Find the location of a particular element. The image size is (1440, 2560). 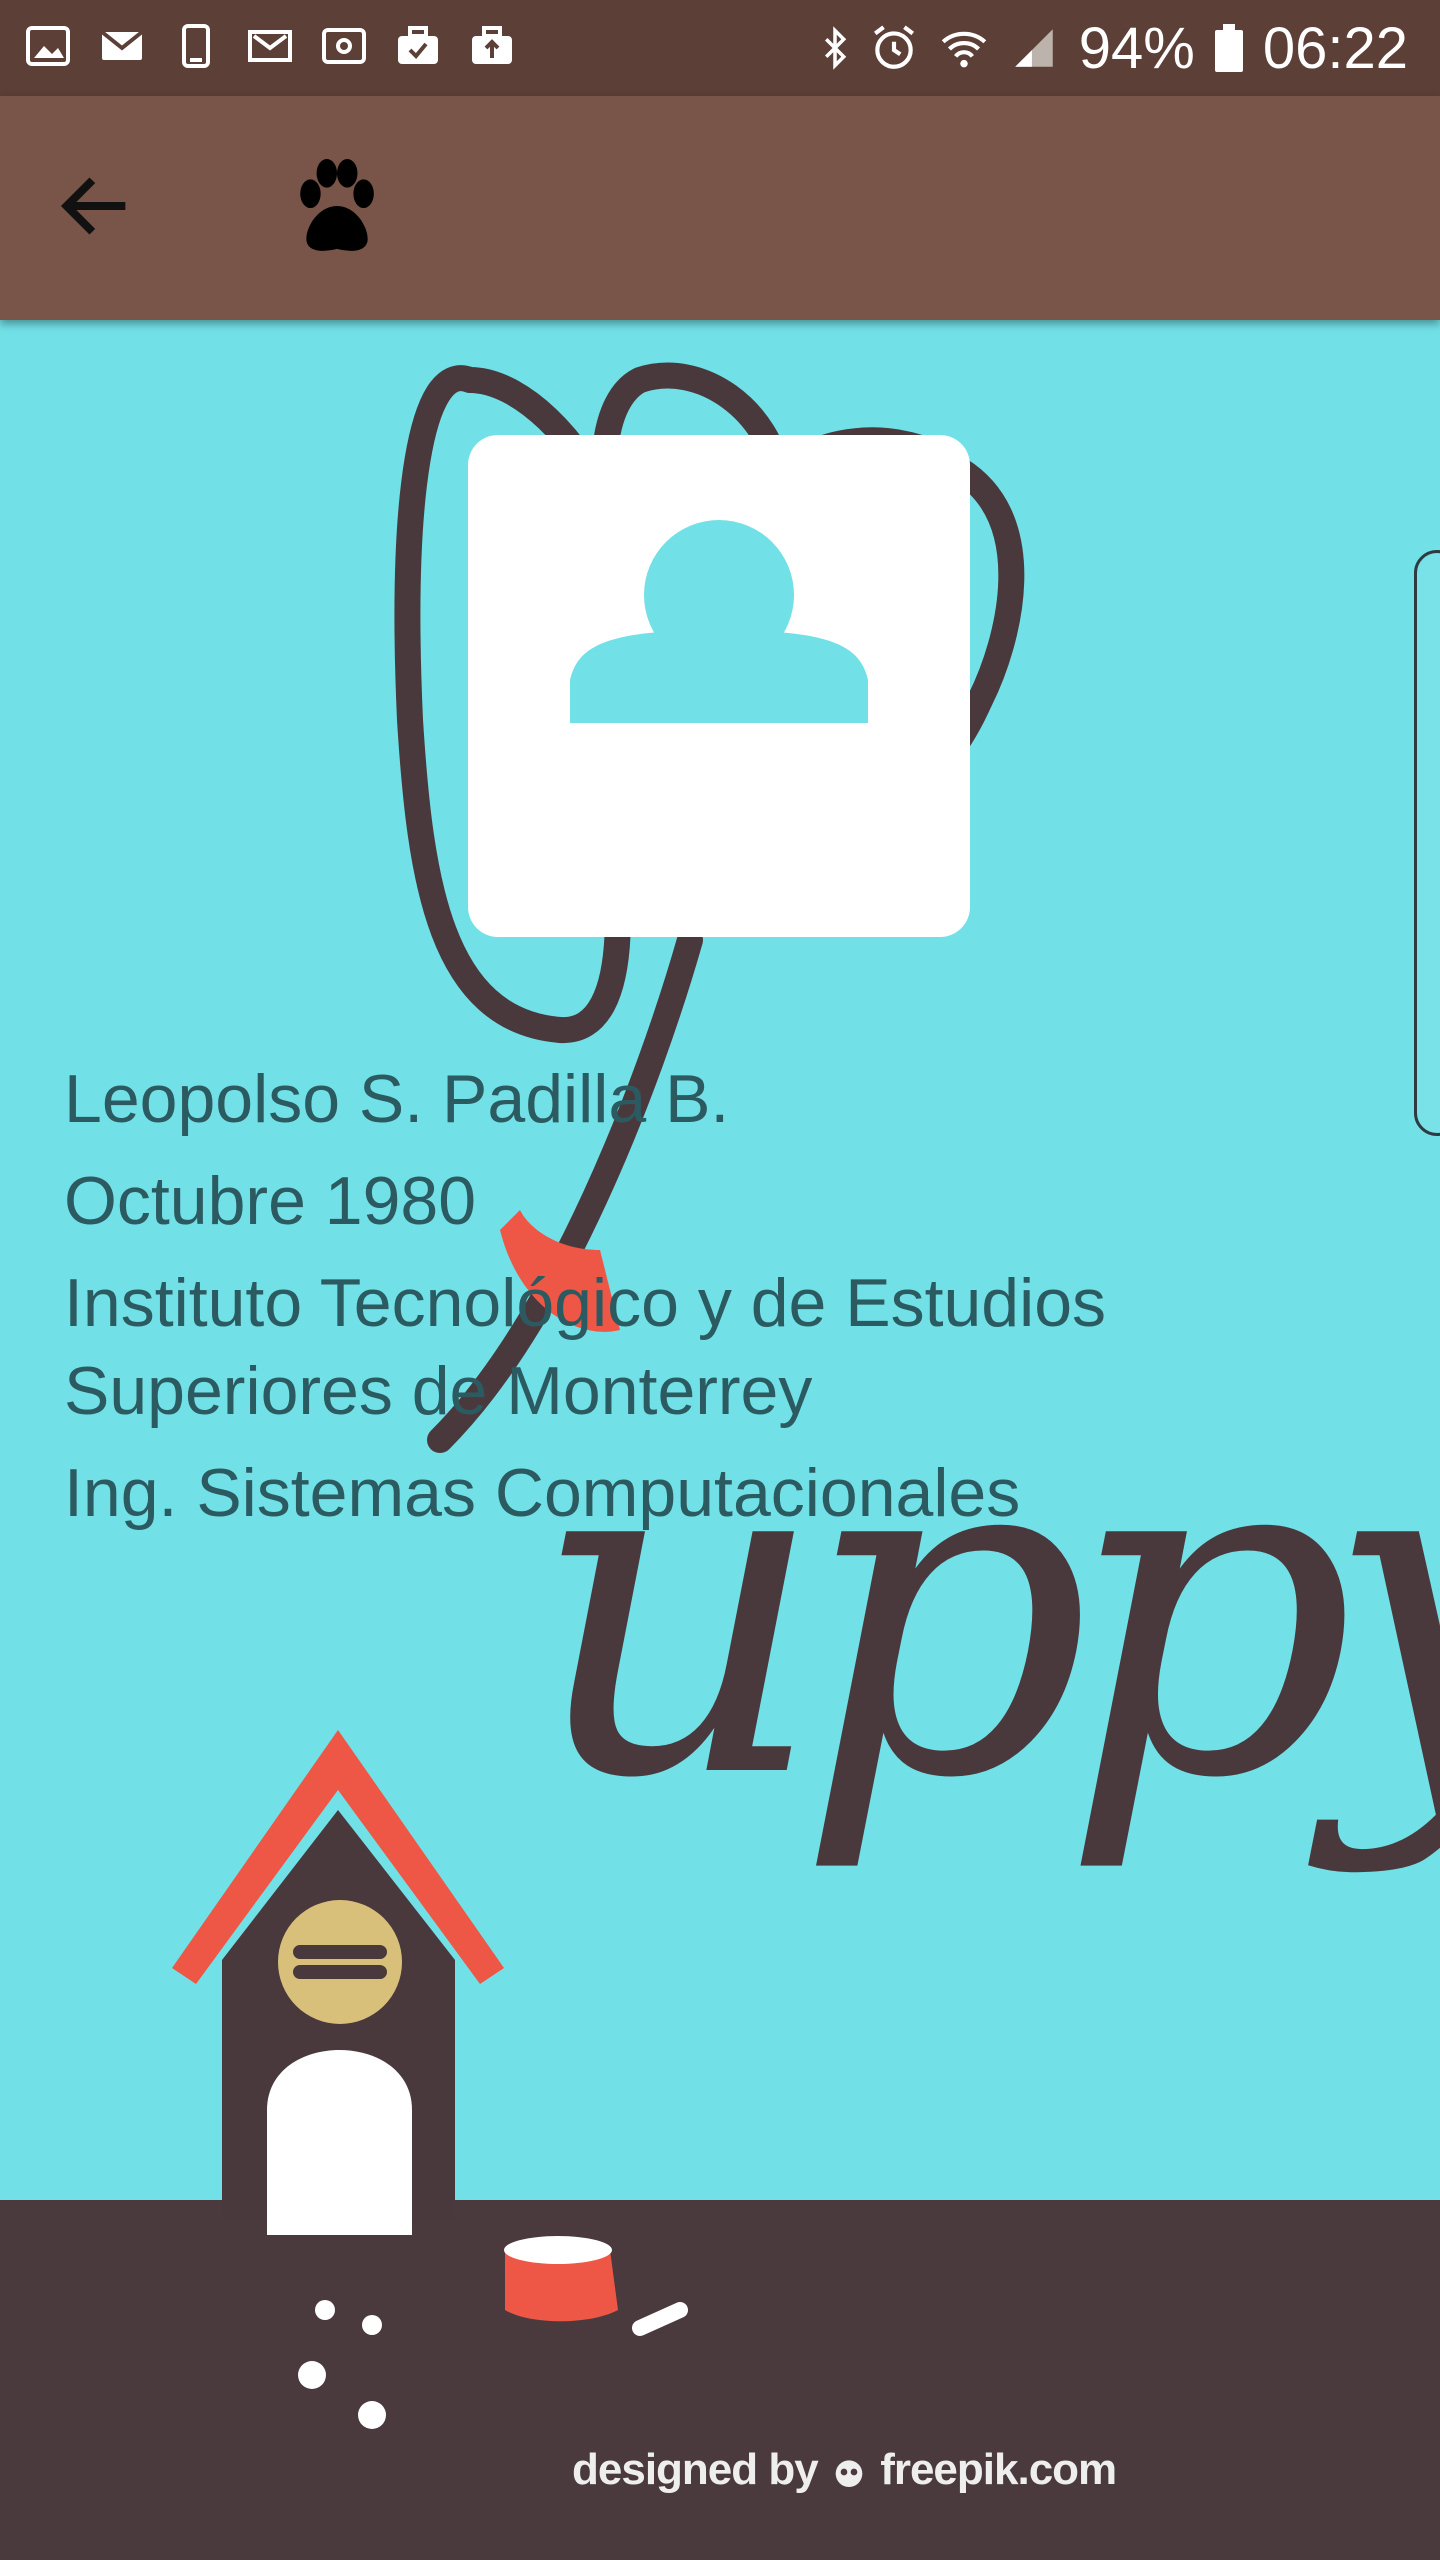

clock: 06:22 is located at coordinates (1335, 48).